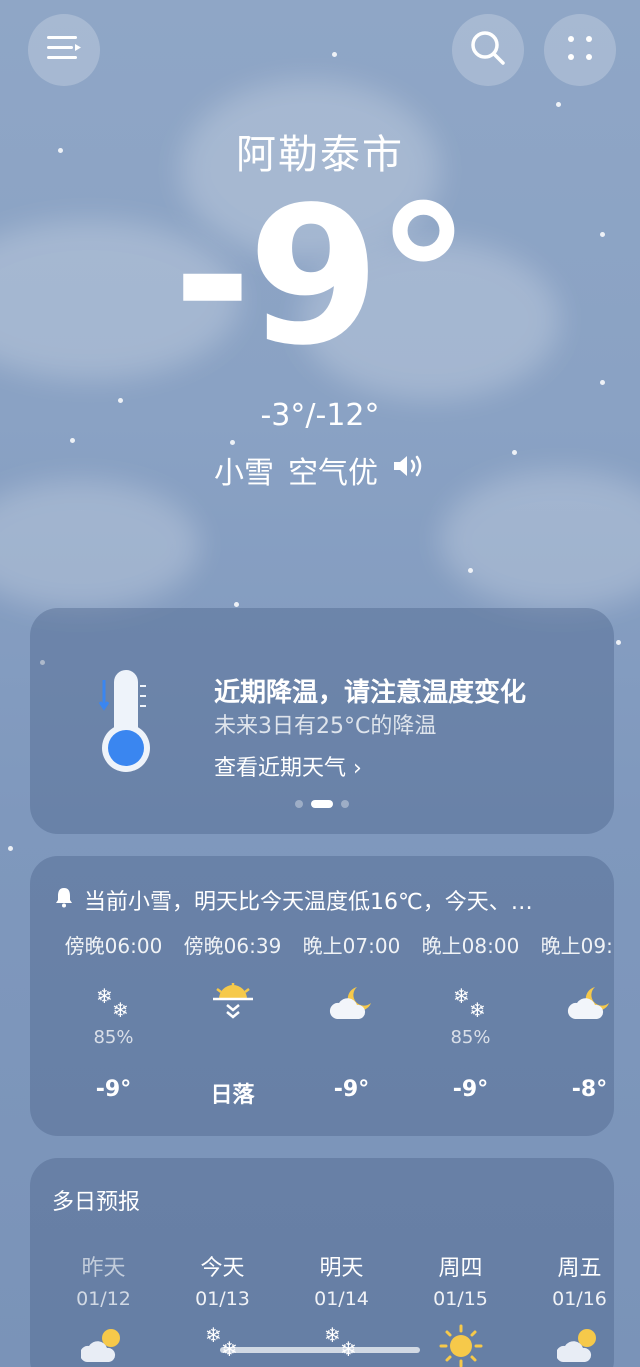  Describe the element at coordinates (409, 470) in the screenshot. I see `speaker-icon` at that location.